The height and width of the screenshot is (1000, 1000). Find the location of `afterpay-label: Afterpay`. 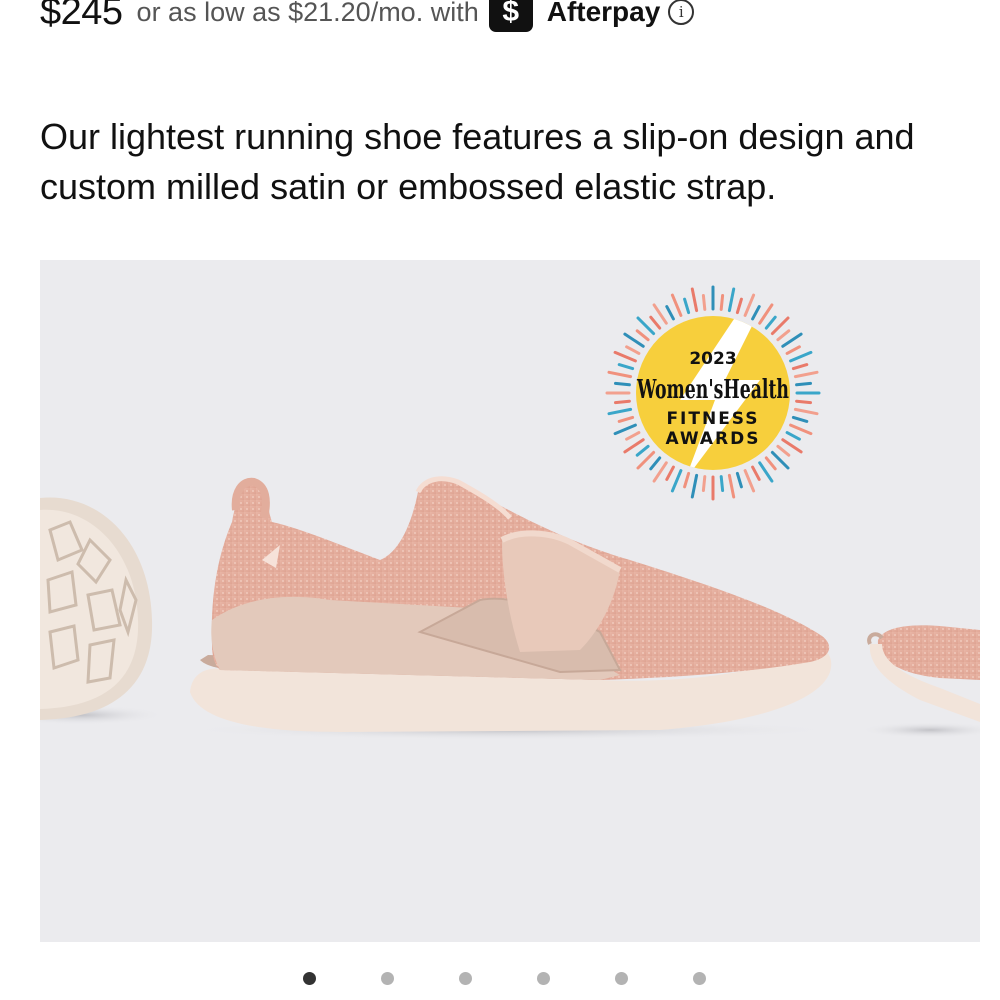

afterpay-label: Afterpay is located at coordinates (603, 13).